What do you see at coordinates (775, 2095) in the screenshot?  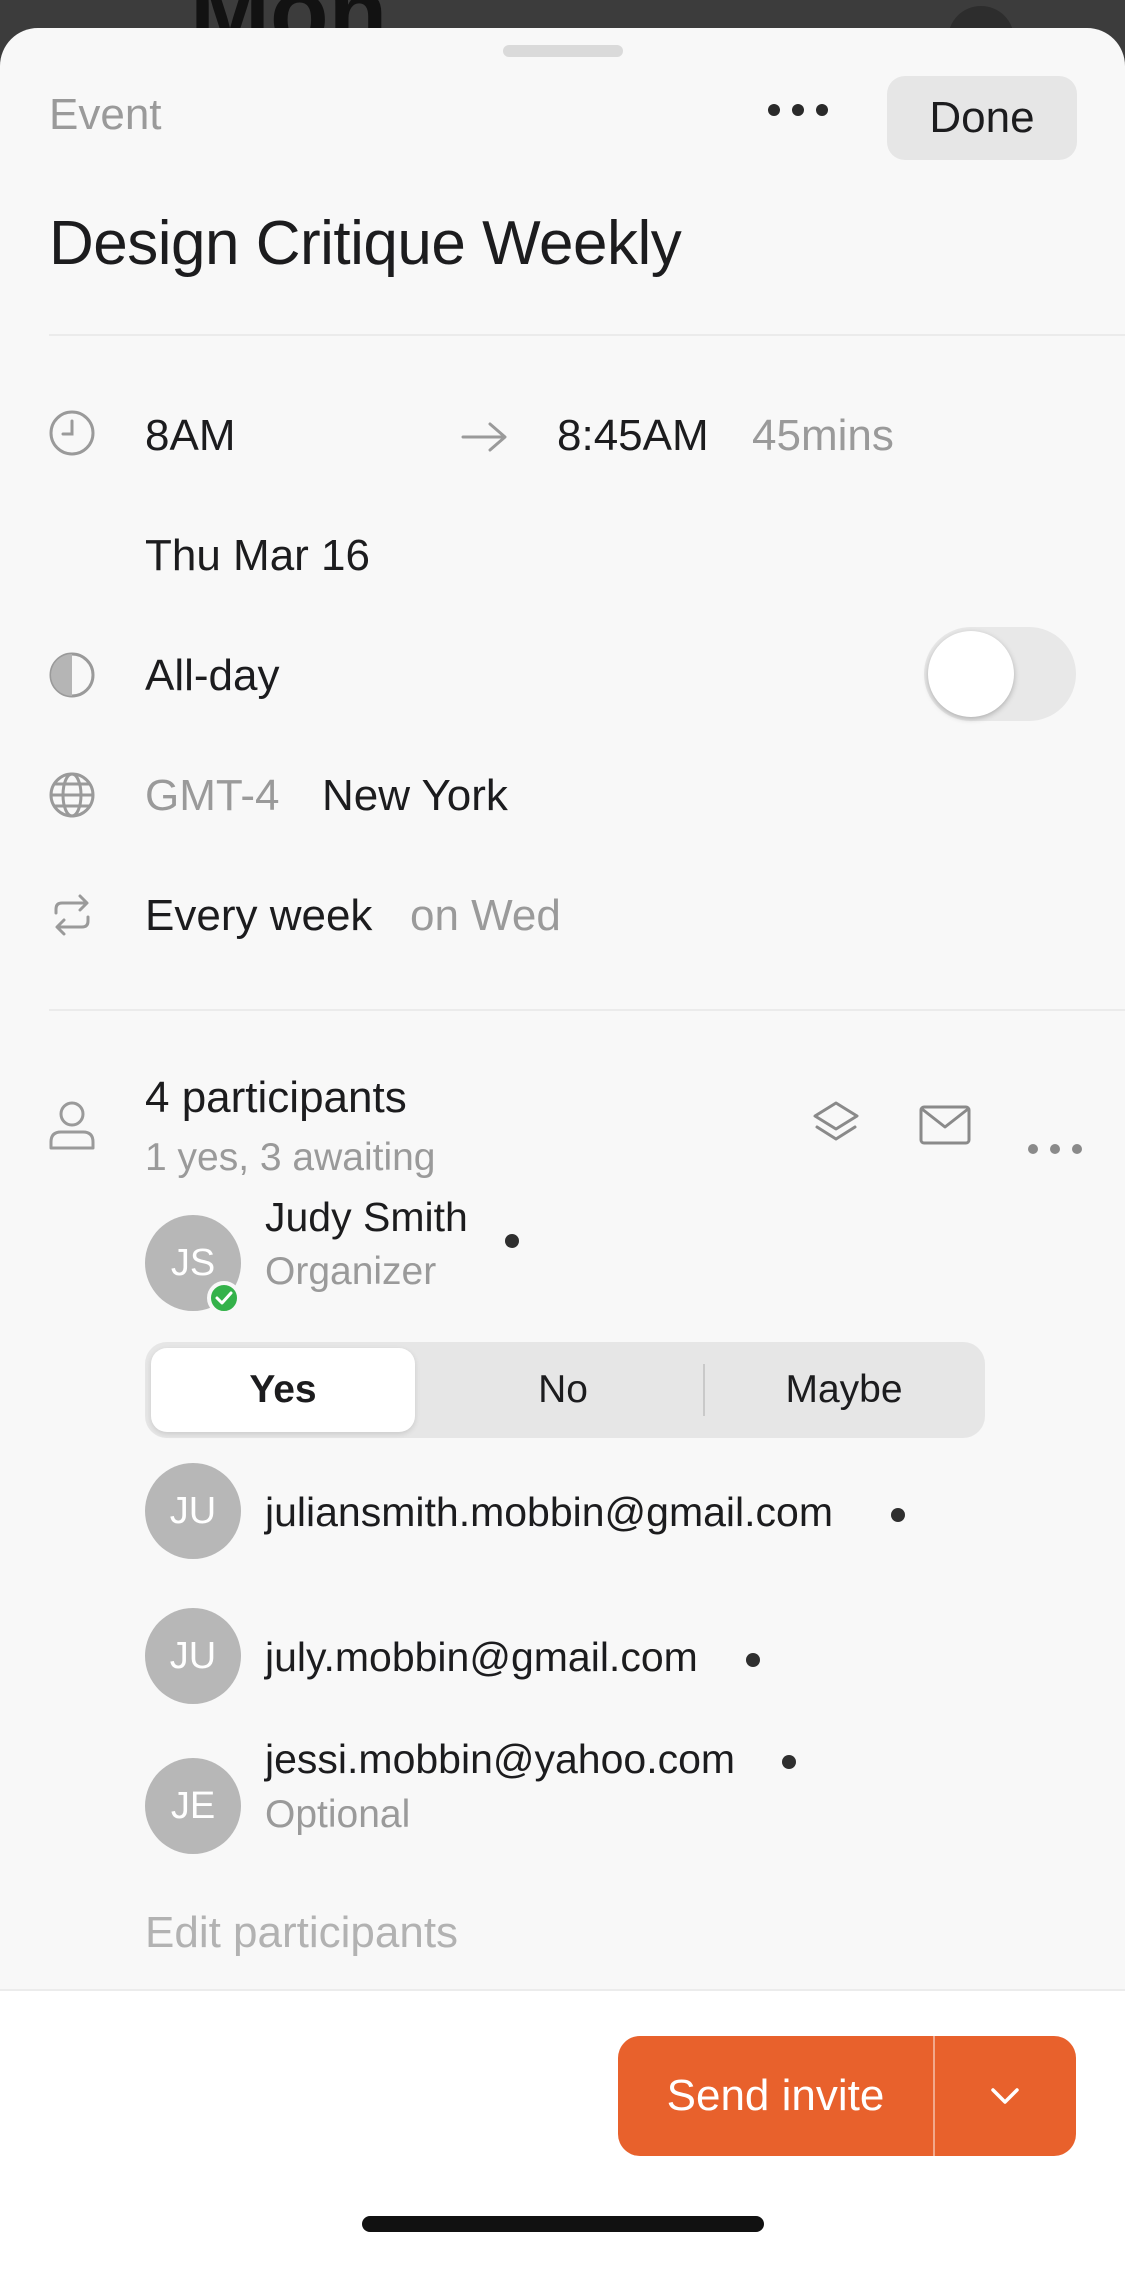 I see `send-invite-label: Send invite` at bounding box center [775, 2095].